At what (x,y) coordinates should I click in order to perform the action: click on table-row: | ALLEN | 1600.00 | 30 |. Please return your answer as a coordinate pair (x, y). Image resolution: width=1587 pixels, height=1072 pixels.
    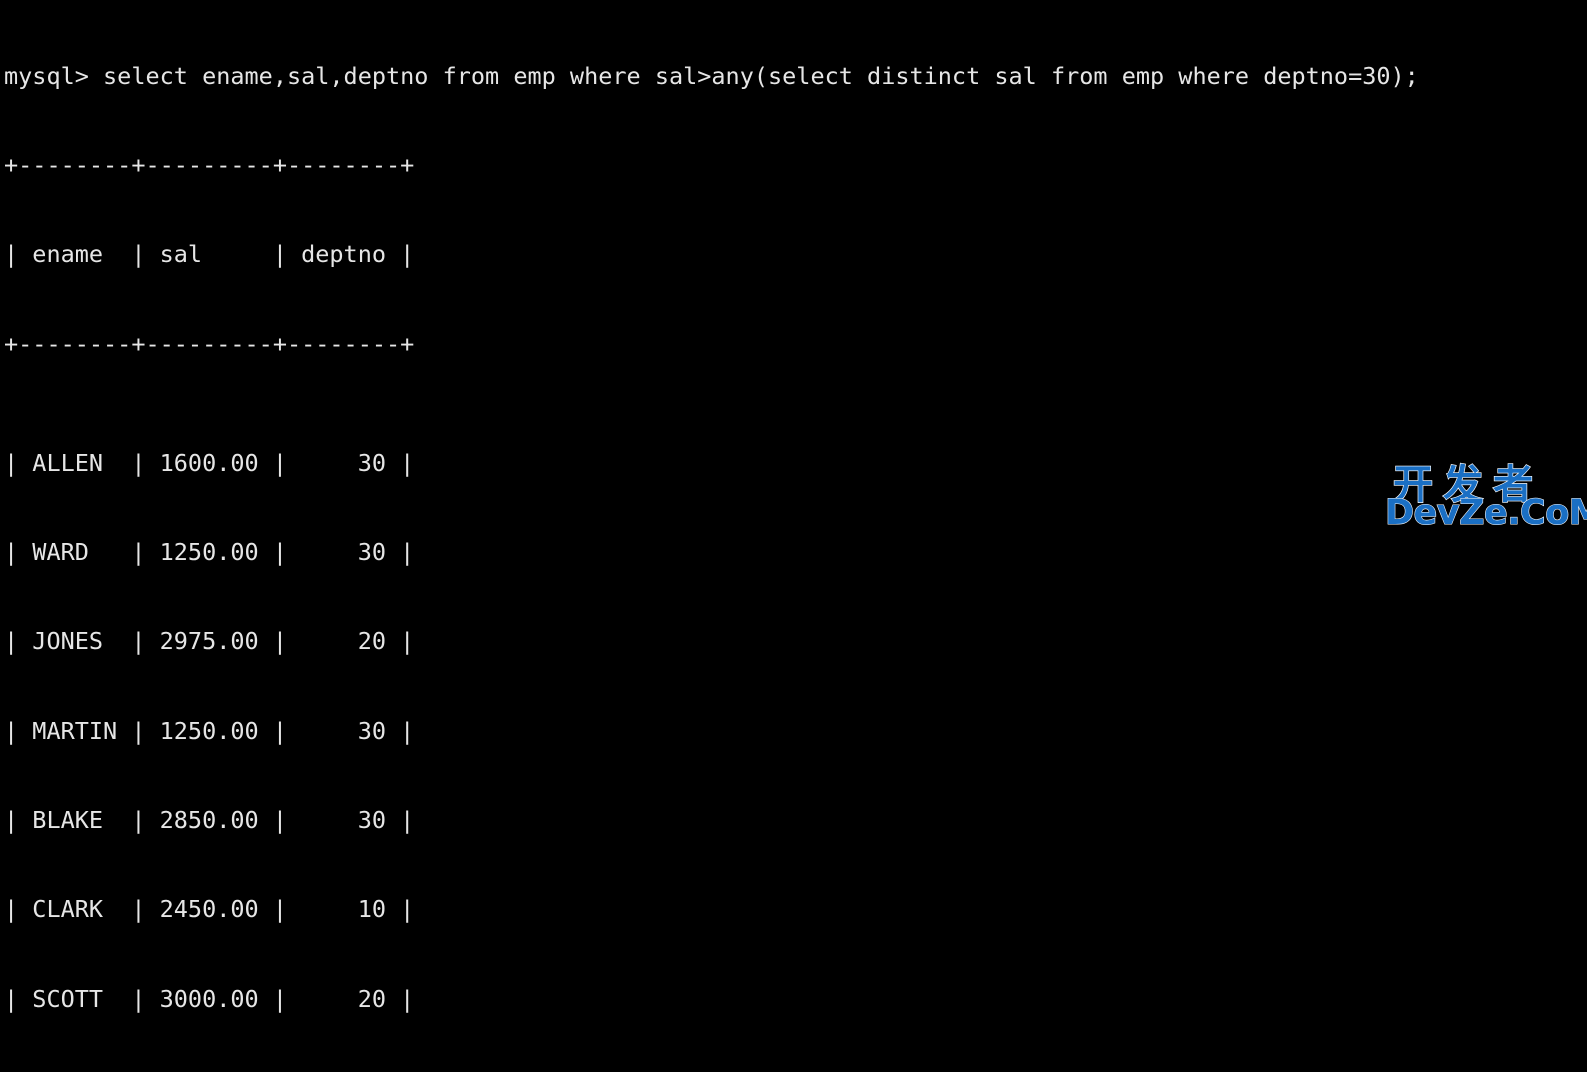
    Looking at the image, I should click on (209, 462).